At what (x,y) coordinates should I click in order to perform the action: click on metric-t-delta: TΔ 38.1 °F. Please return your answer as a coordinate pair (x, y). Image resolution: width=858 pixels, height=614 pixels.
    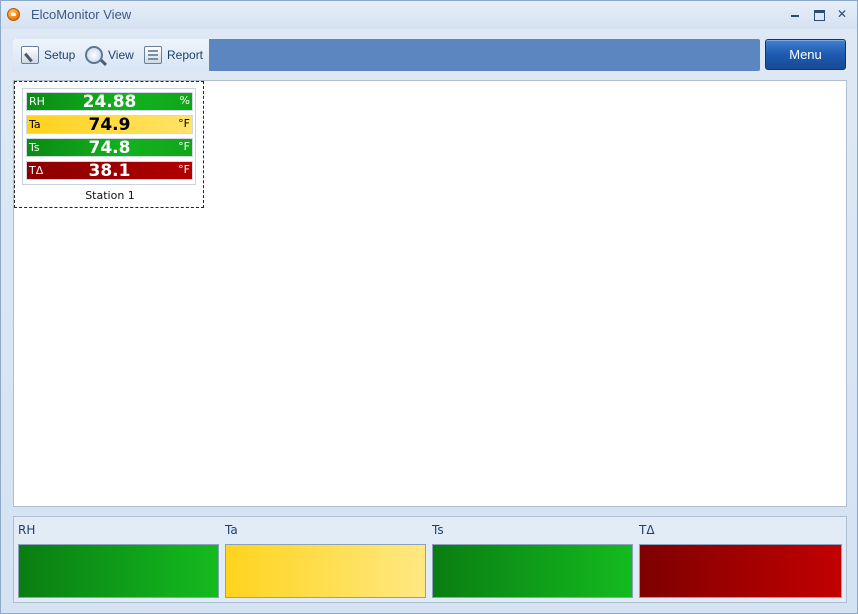
    Looking at the image, I should click on (109, 171).